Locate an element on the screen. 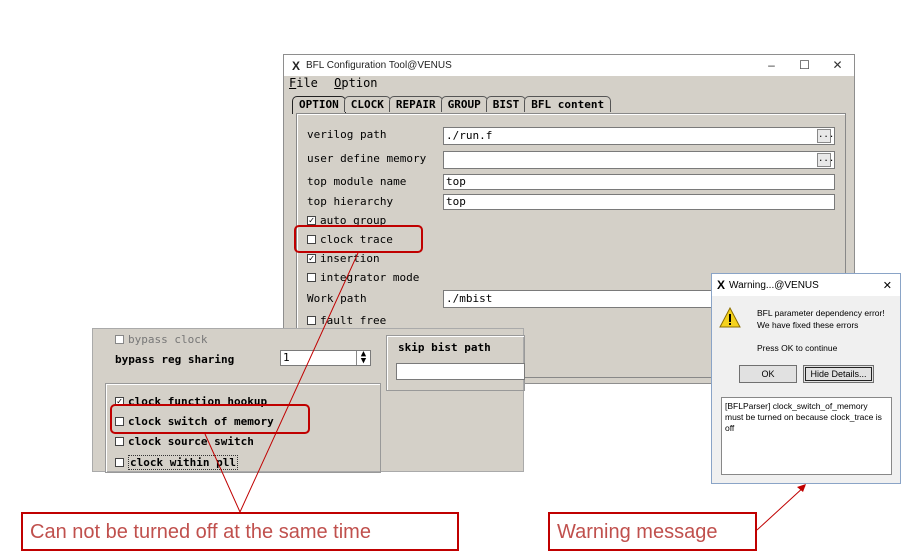  left-callout-box: Can not be turned off at the same time is located at coordinates (240, 531).